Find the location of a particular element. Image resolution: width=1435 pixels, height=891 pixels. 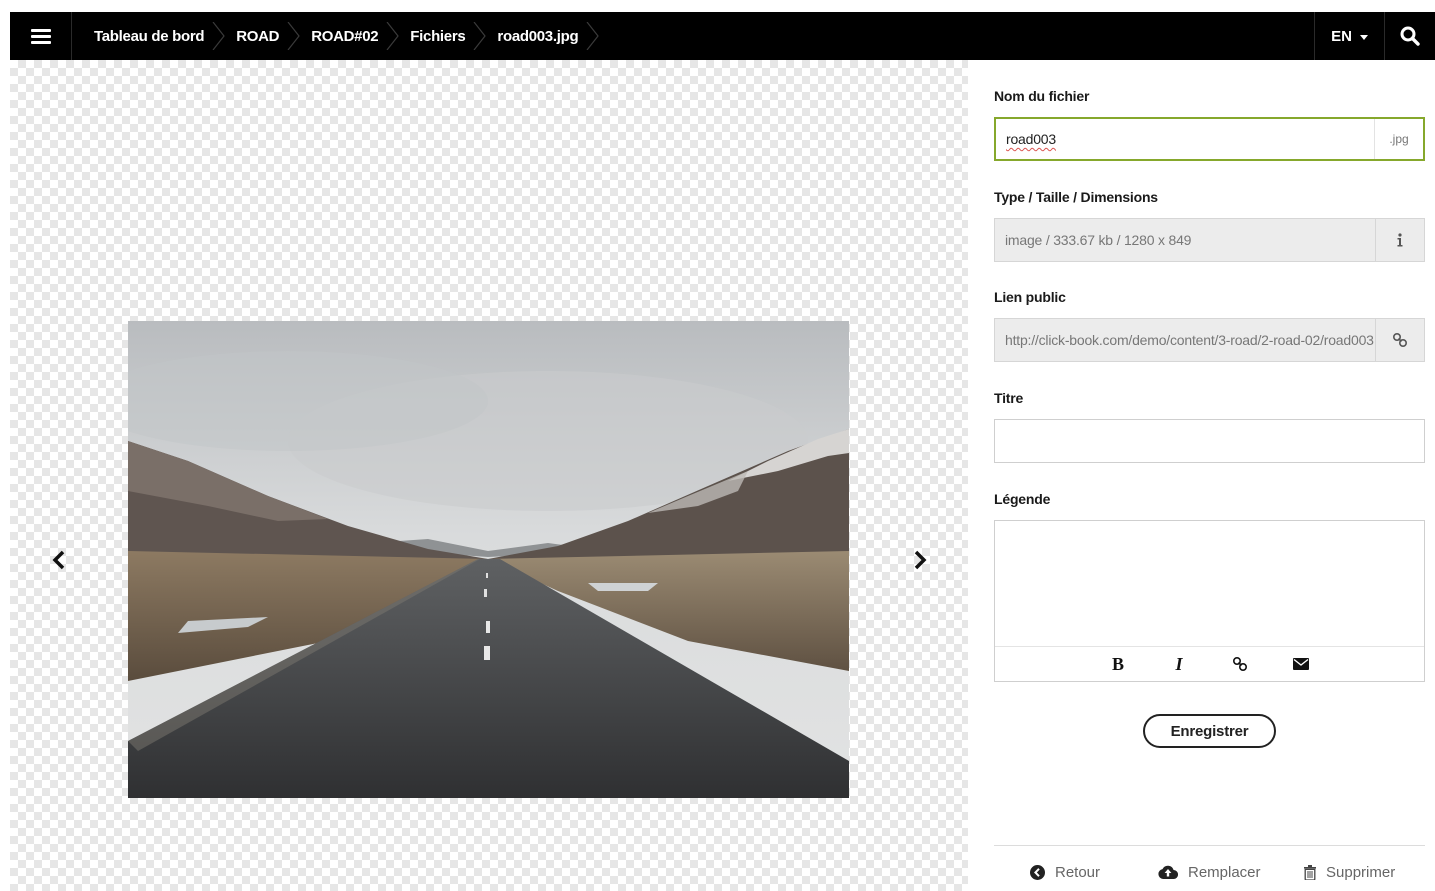

filename-label: Nom du fichier is located at coordinates (1042, 96).